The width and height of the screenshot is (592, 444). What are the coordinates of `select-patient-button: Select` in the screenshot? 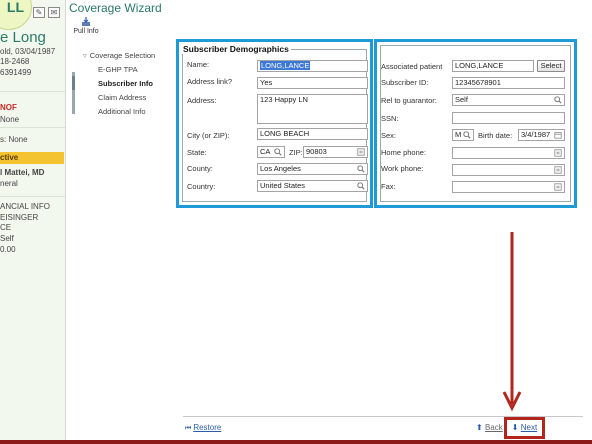 It's located at (551, 66).